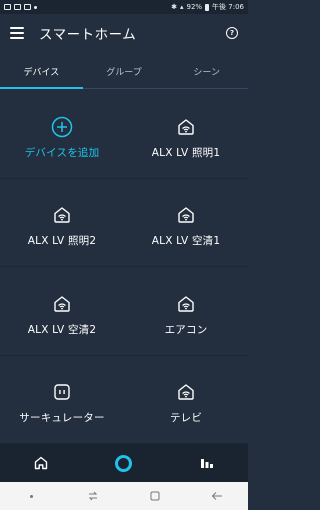 The height and width of the screenshot is (510, 320). I want to click on device-tile-tv: テレビ, so click(186, 400).